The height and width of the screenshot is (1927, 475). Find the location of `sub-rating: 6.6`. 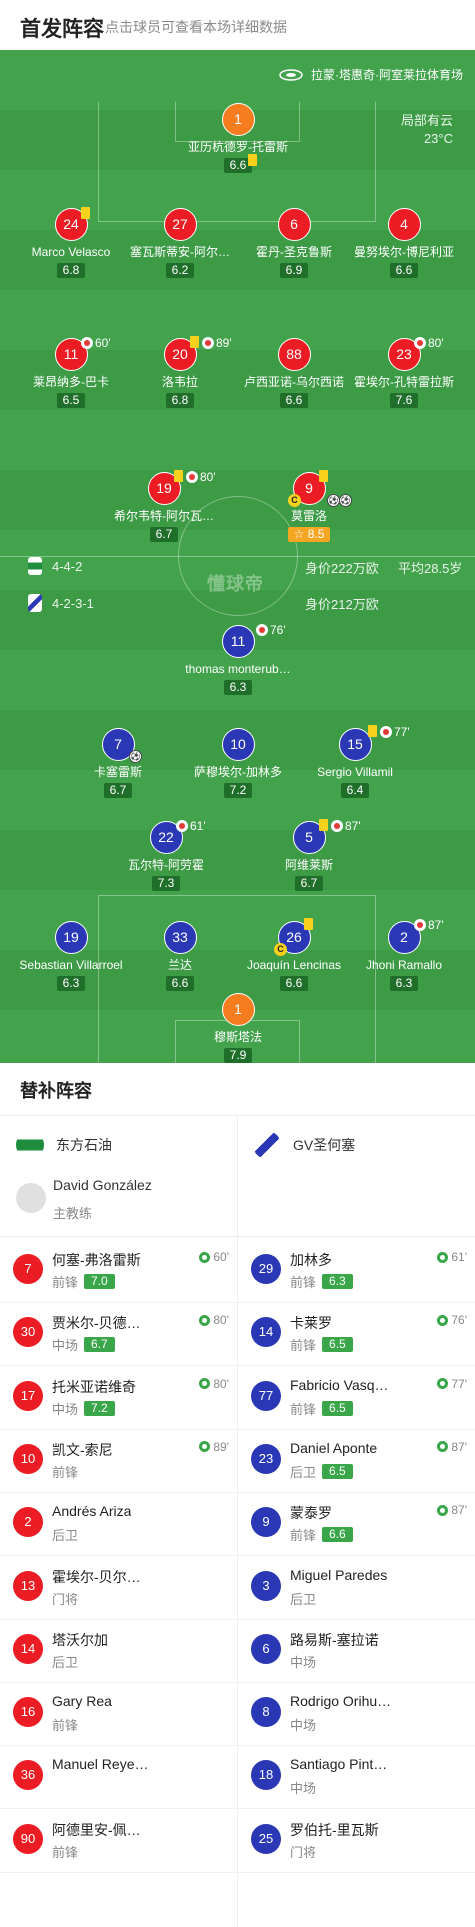

sub-rating: 6.6 is located at coordinates (337, 1535).